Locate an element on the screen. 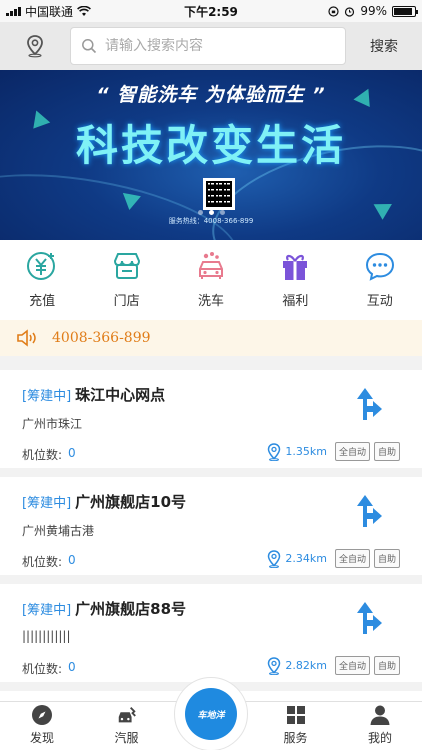 The height and width of the screenshot is (750, 422). gift-icon is located at coordinates (295, 266).